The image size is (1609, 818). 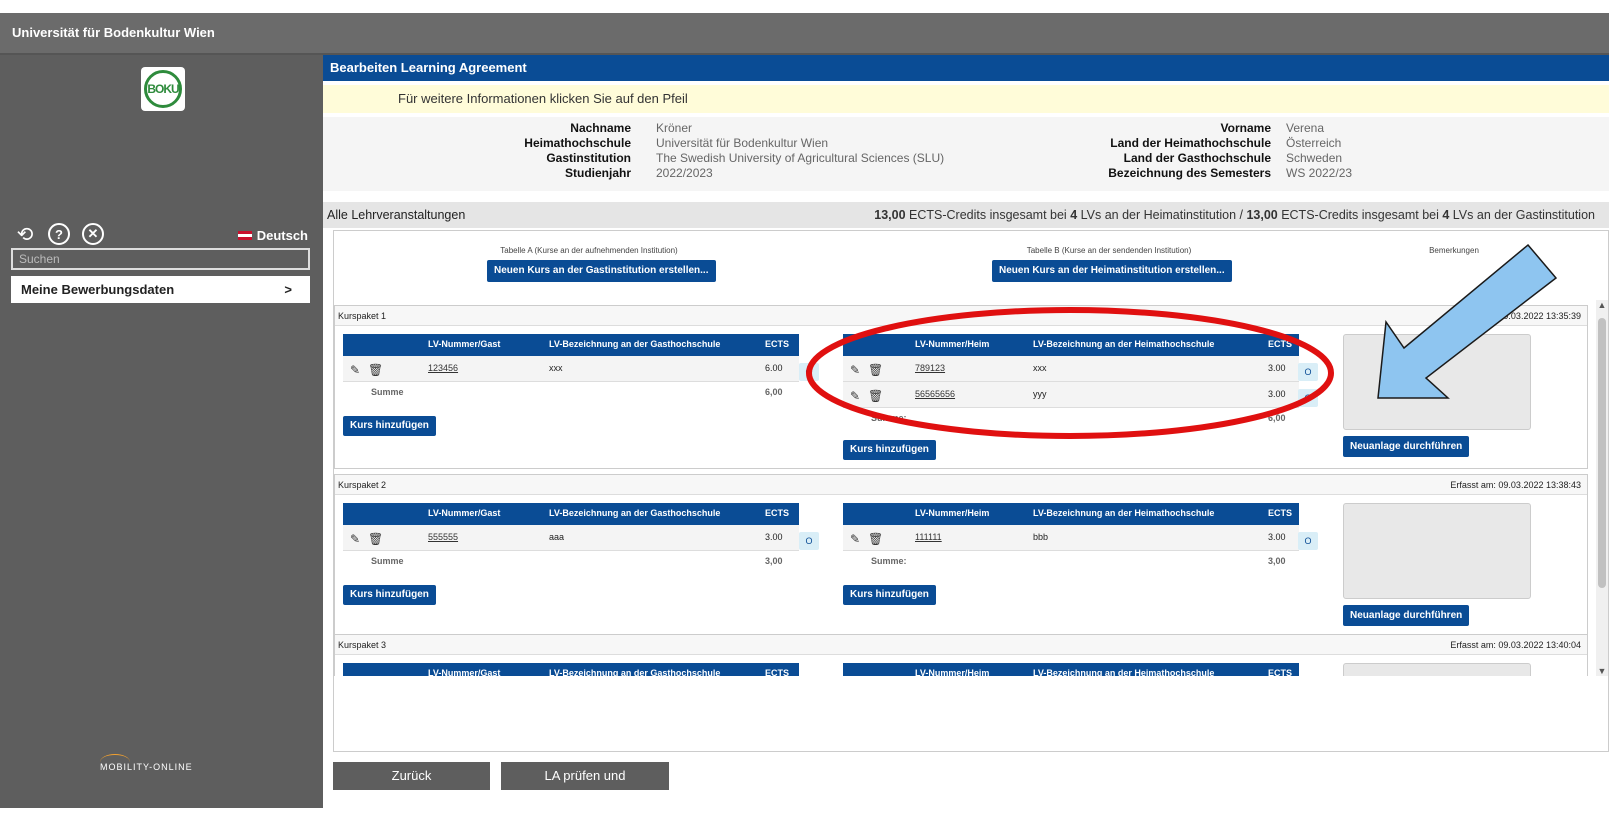 What do you see at coordinates (1078, 418) in the screenshot?
I see `sum-row: Summe: 6,00` at bounding box center [1078, 418].